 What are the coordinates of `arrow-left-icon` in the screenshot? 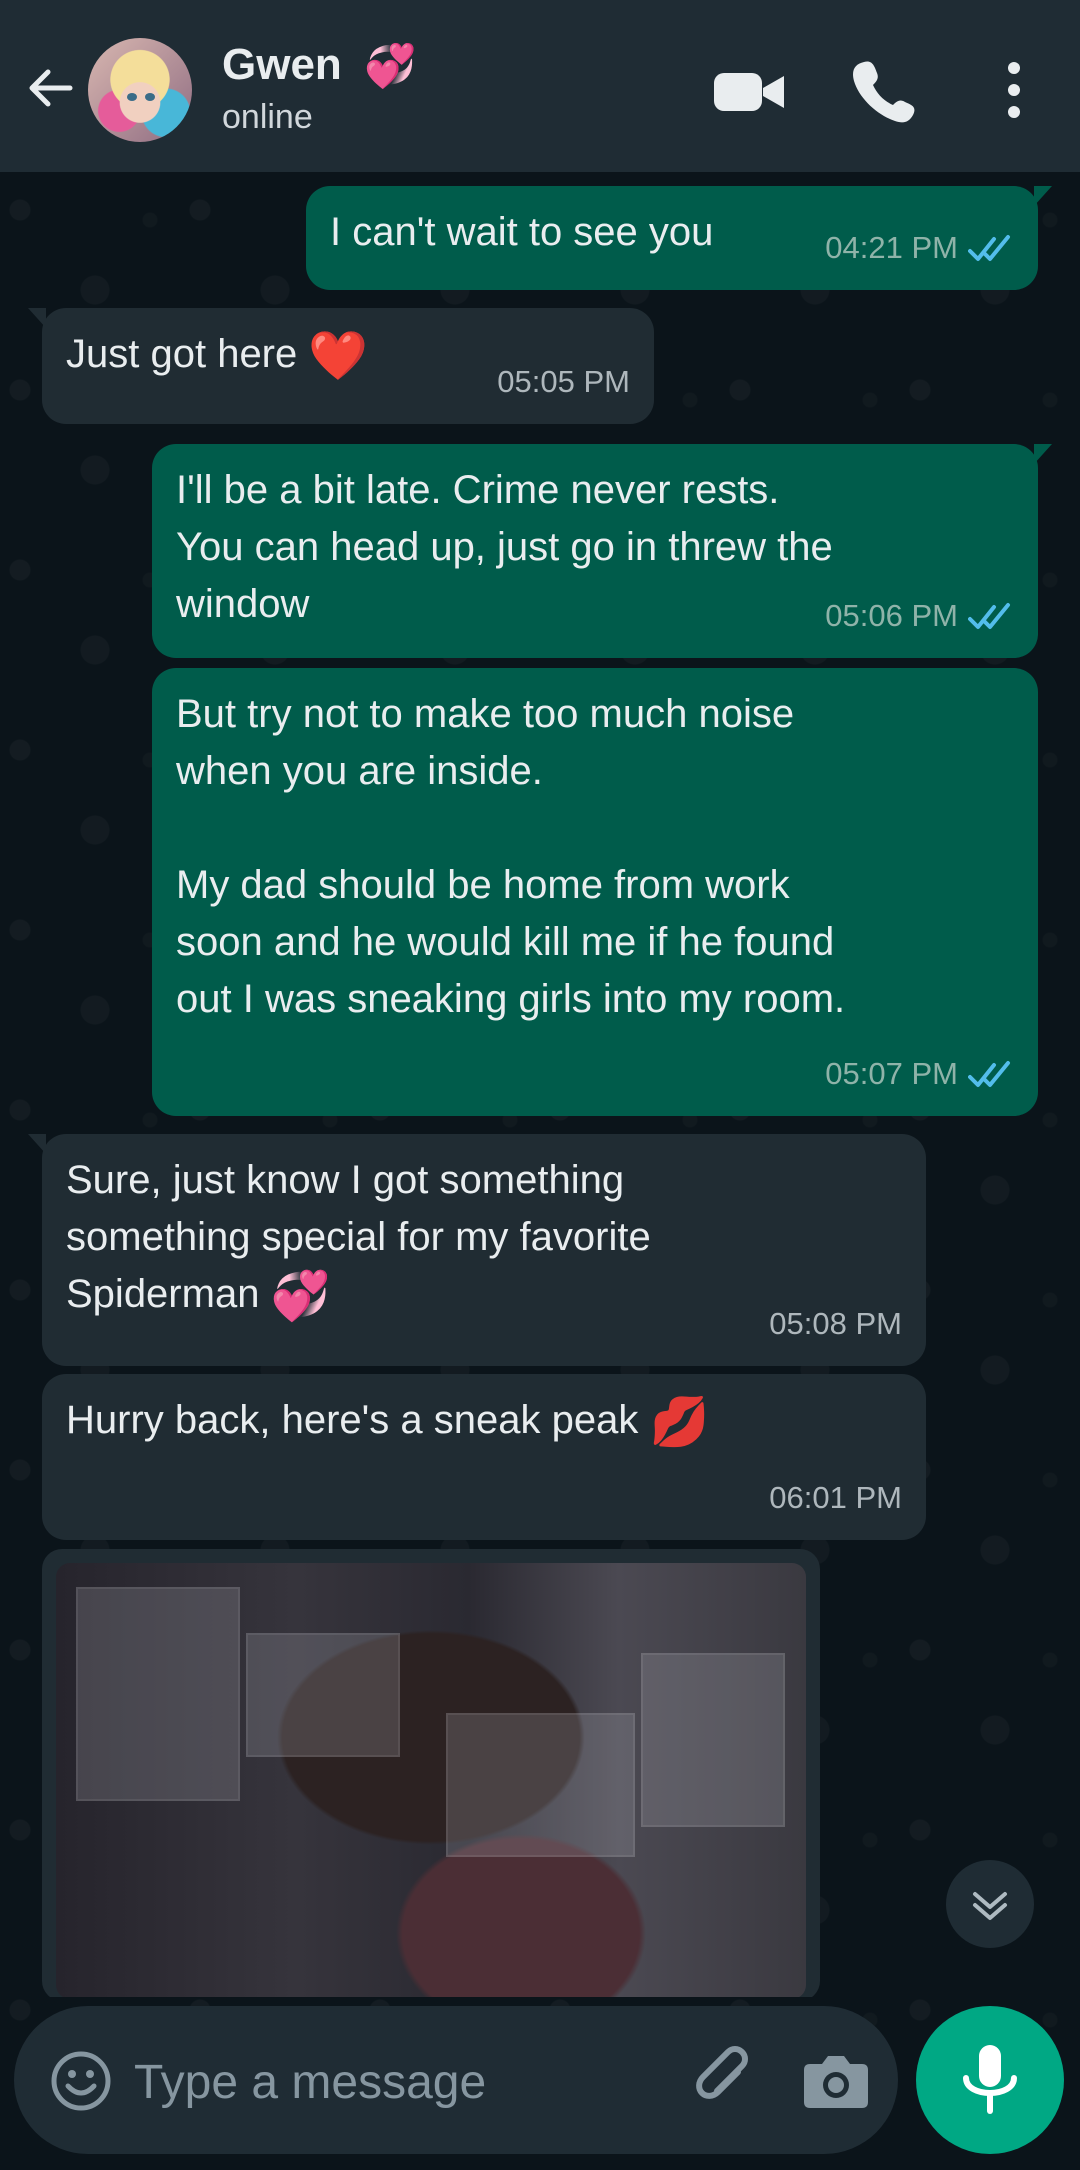 It's located at (51, 88).